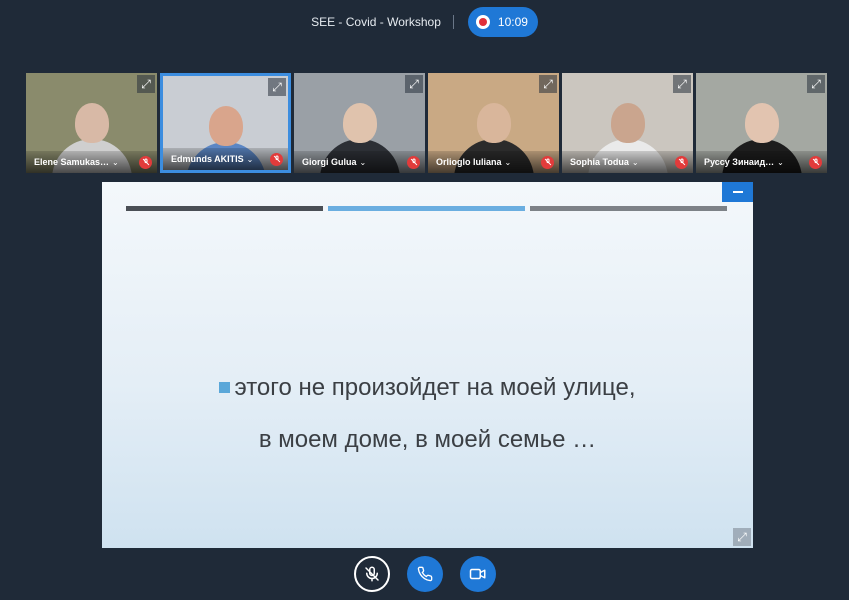 The width and height of the screenshot is (849, 600). I want to click on record-icon, so click(482, 22).